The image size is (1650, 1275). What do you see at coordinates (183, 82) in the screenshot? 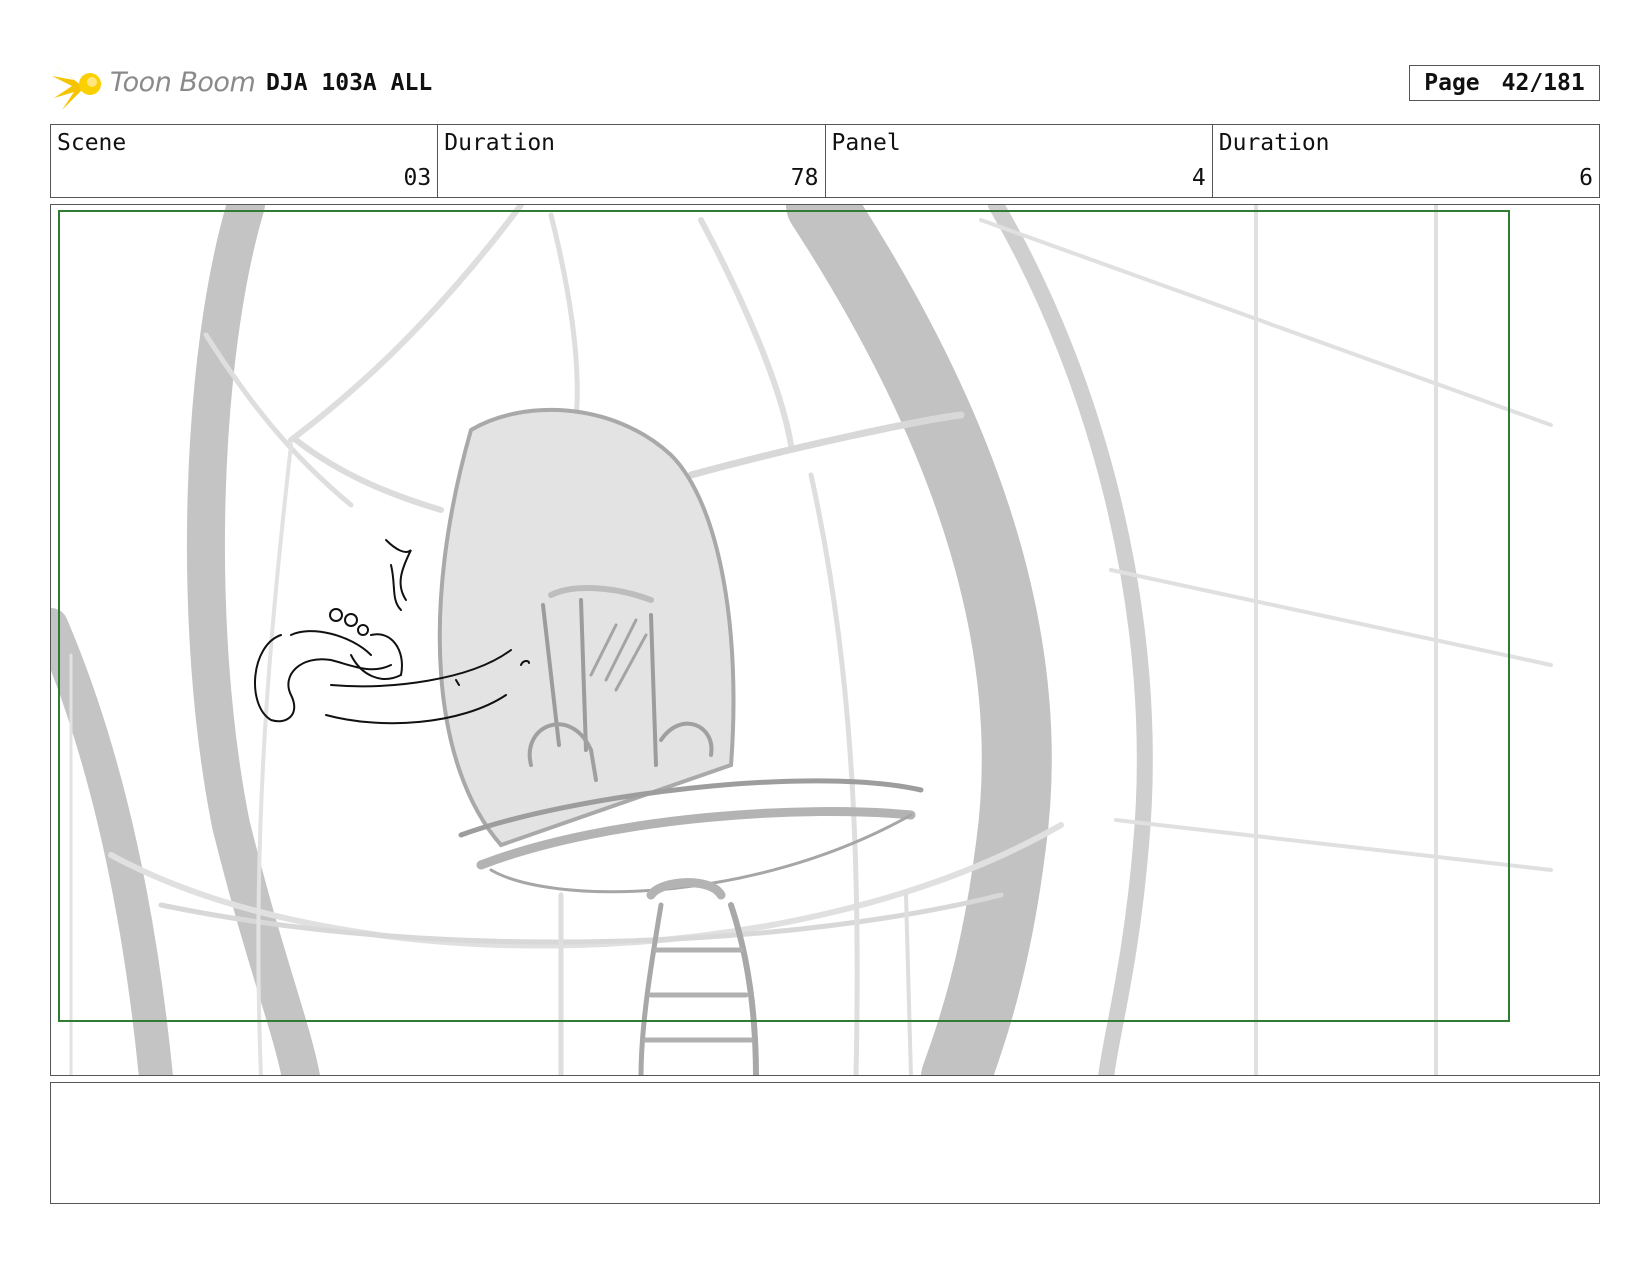
I see `logo-text: Toon Boom` at bounding box center [183, 82].